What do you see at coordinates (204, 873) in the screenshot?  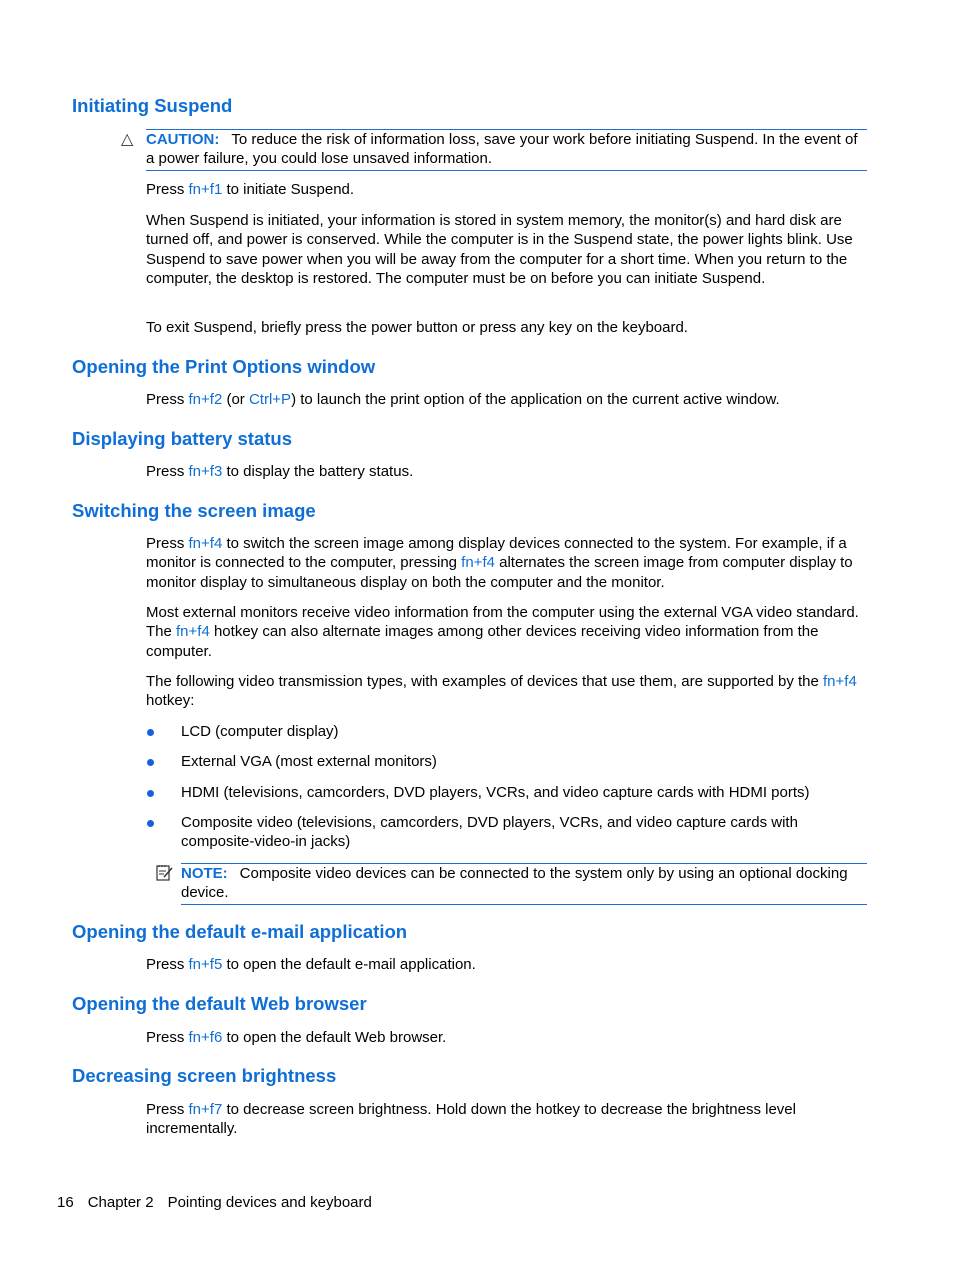 I see `note-label: NOTE:` at bounding box center [204, 873].